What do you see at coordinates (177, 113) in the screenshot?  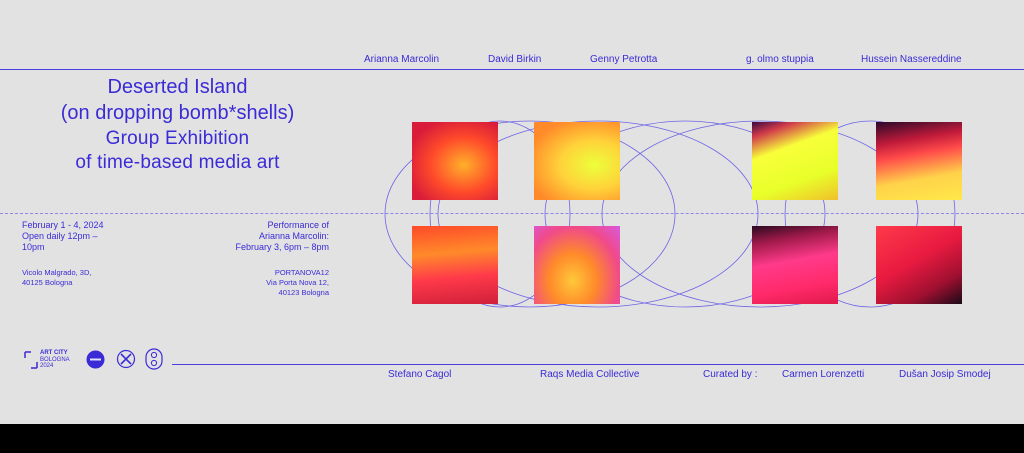 I see `exhibition-subtitle: (on dropping bomb*shells)` at bounding box center [177, 113].